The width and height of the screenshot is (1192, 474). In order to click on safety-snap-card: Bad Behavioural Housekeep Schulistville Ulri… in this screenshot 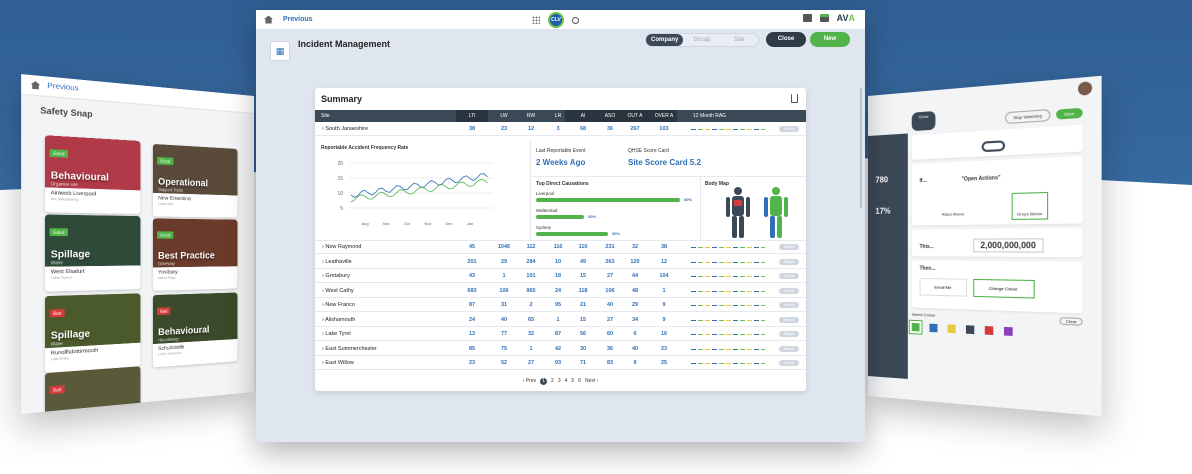, I will do `click(195, 330)`.